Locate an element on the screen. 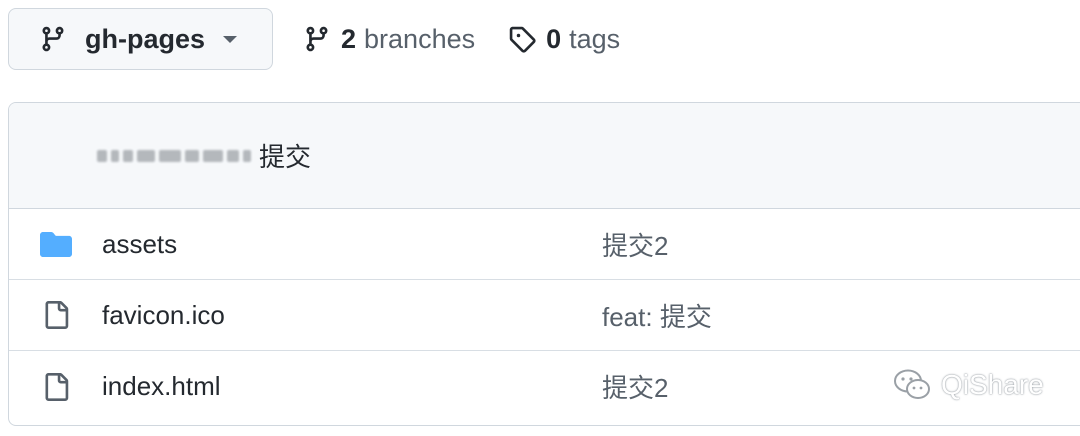 The image size is (1080, 436). repo-toolbar: gh-pages 2 branches 0 tags is located at coordinates (314, 39).